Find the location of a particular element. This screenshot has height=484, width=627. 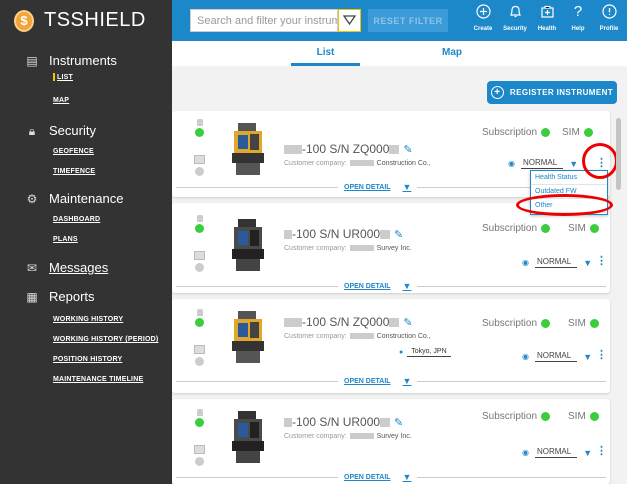

sidebar-item-timefence: TIMEFENCE is located at coordinates (74, 171).